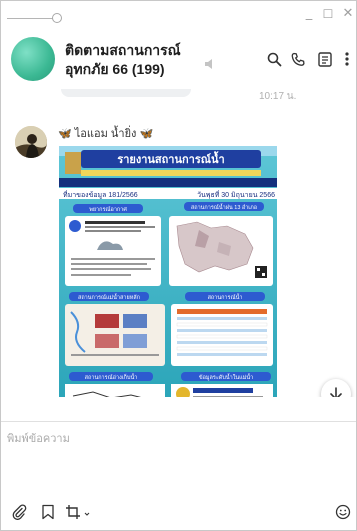  What do you see at coordinates (140, 60) in the screenshot?
I see `chat-title: ติดตามสถานการณ์อุทกภัย 66 (199)` at bounding box center [140, 60].